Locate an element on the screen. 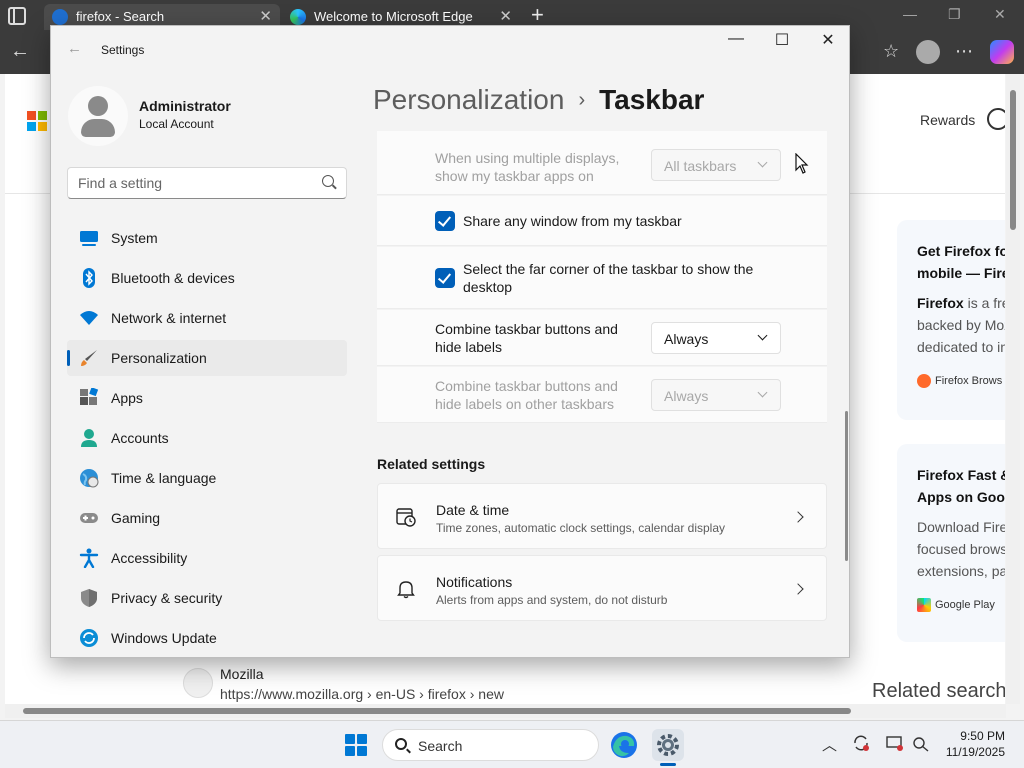 This screenshot has width=1024, height=768. row-label-line: hide labels on other taskbars is located at coordinates (524, 404).